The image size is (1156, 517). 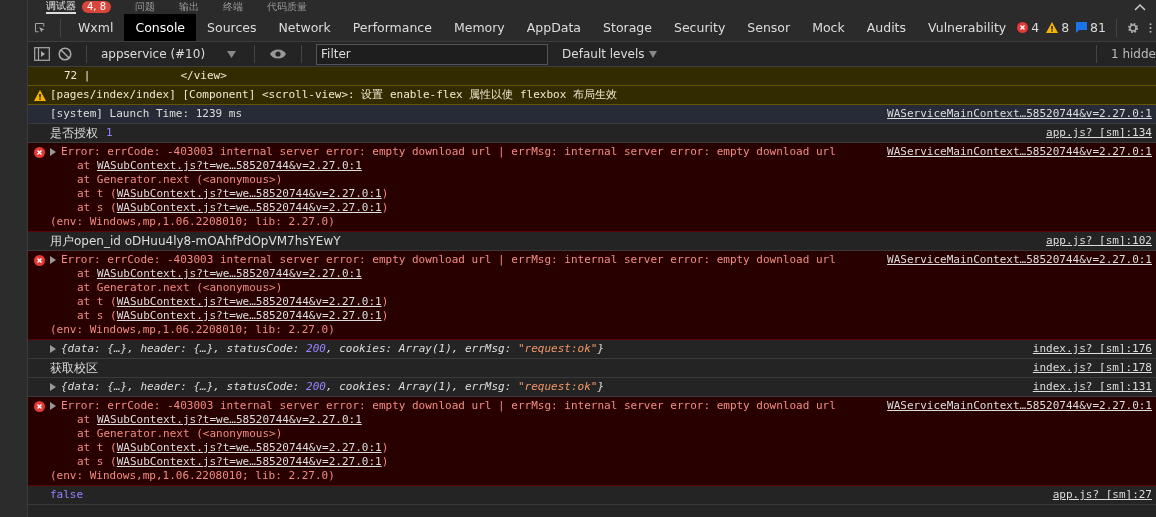 What do you see at coordinates (203, 76) in the screenshot?
I see `code-text: </view>` at bounding box center [203, 76].